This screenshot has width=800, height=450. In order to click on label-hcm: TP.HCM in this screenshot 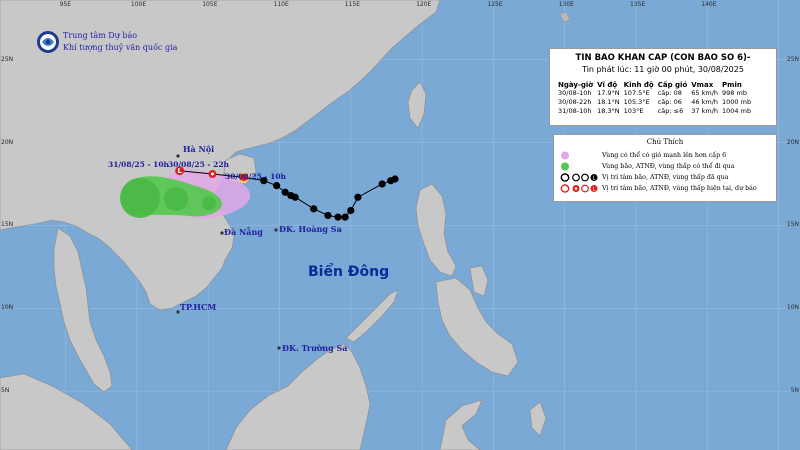, I will do `click(198, 307)`.